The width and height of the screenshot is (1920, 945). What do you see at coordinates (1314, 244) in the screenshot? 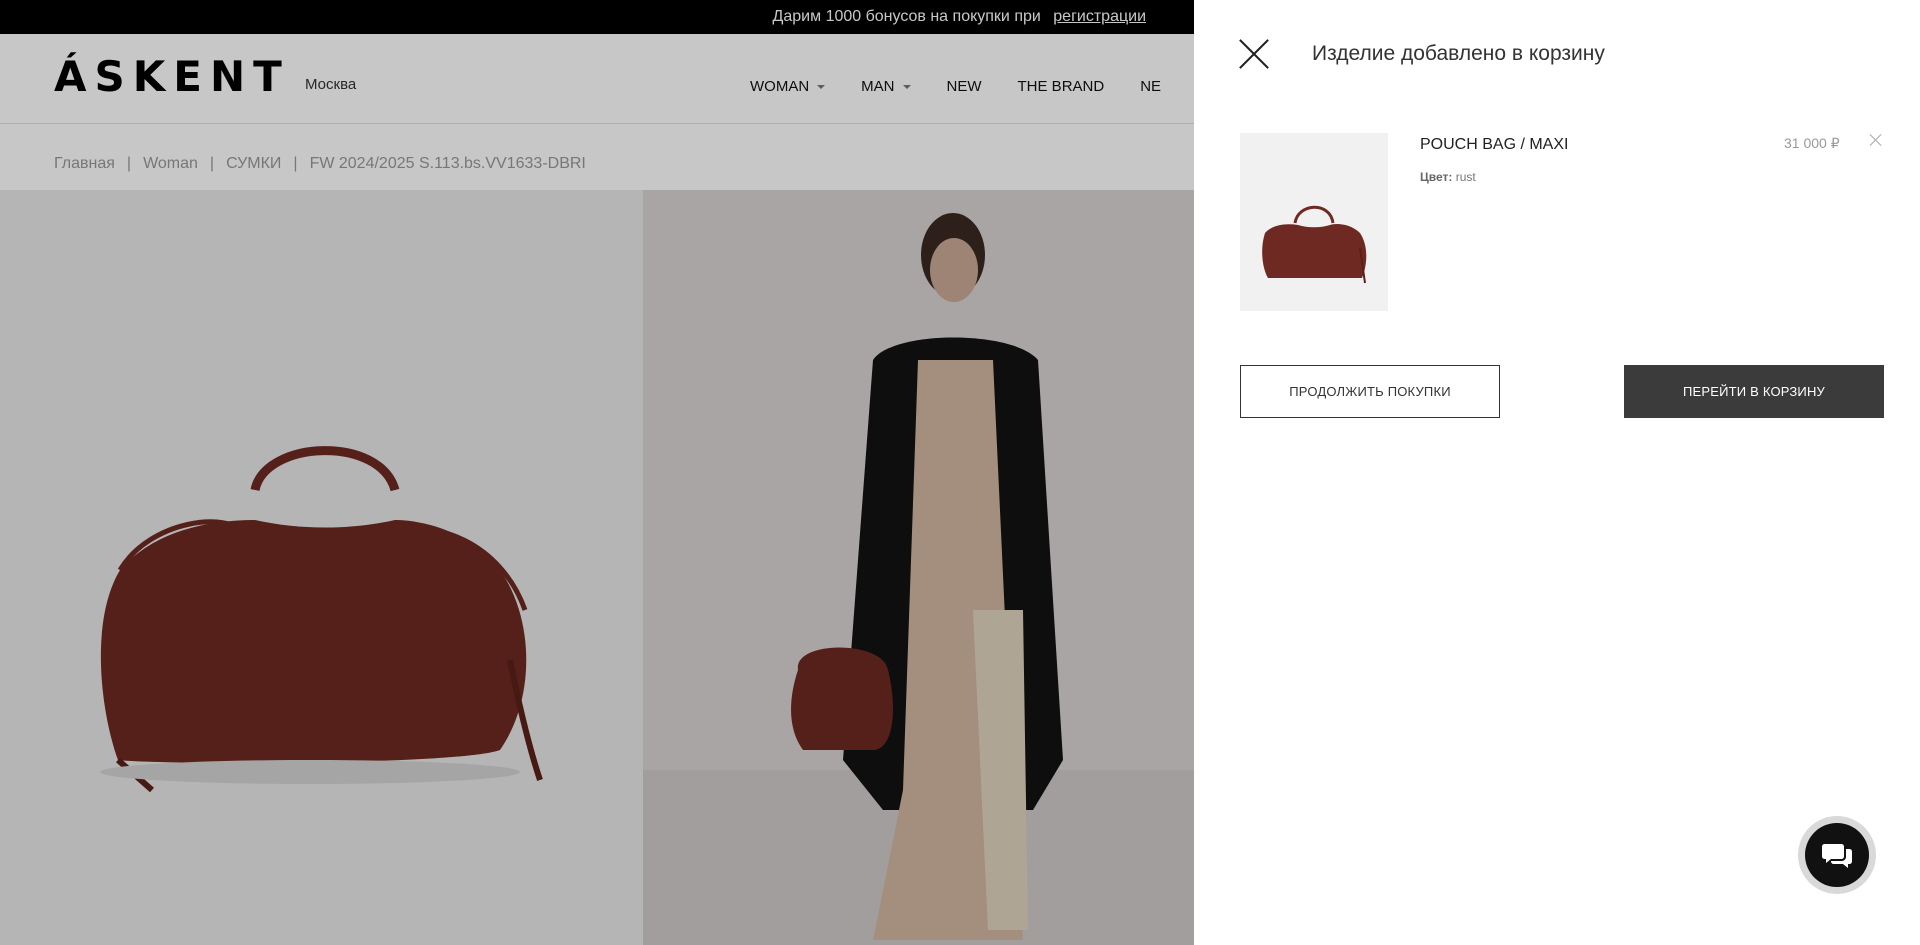
I see `bag-thumbnail-illustration` at bounding box center [1314, 244].